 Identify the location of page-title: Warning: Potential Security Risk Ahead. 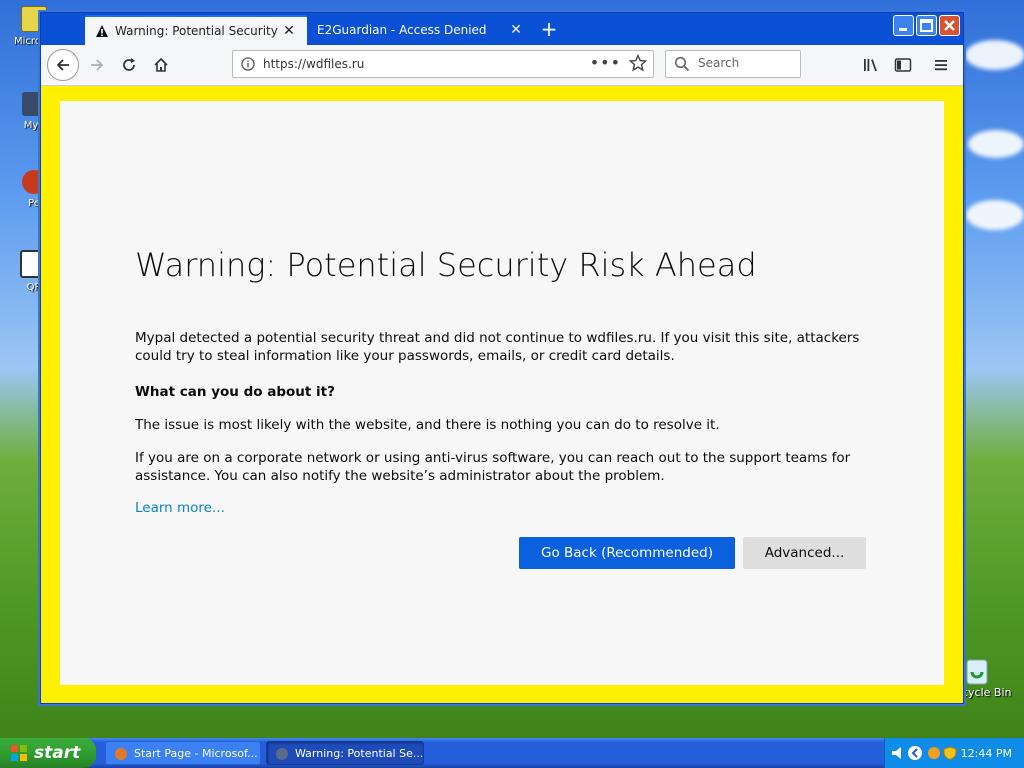
(446, 265).